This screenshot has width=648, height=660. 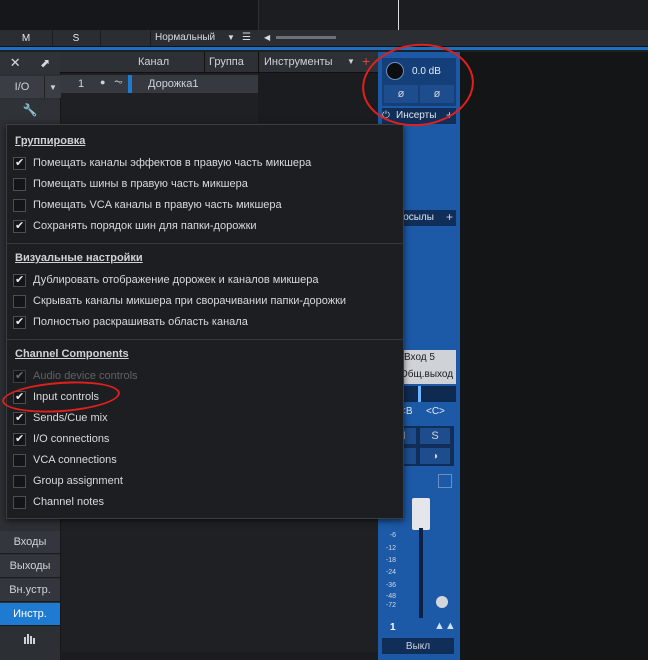 What do you see at coordinates (306, 37) in the screenshot?
I see `scroll-bar` at bounding box center [306, 37].